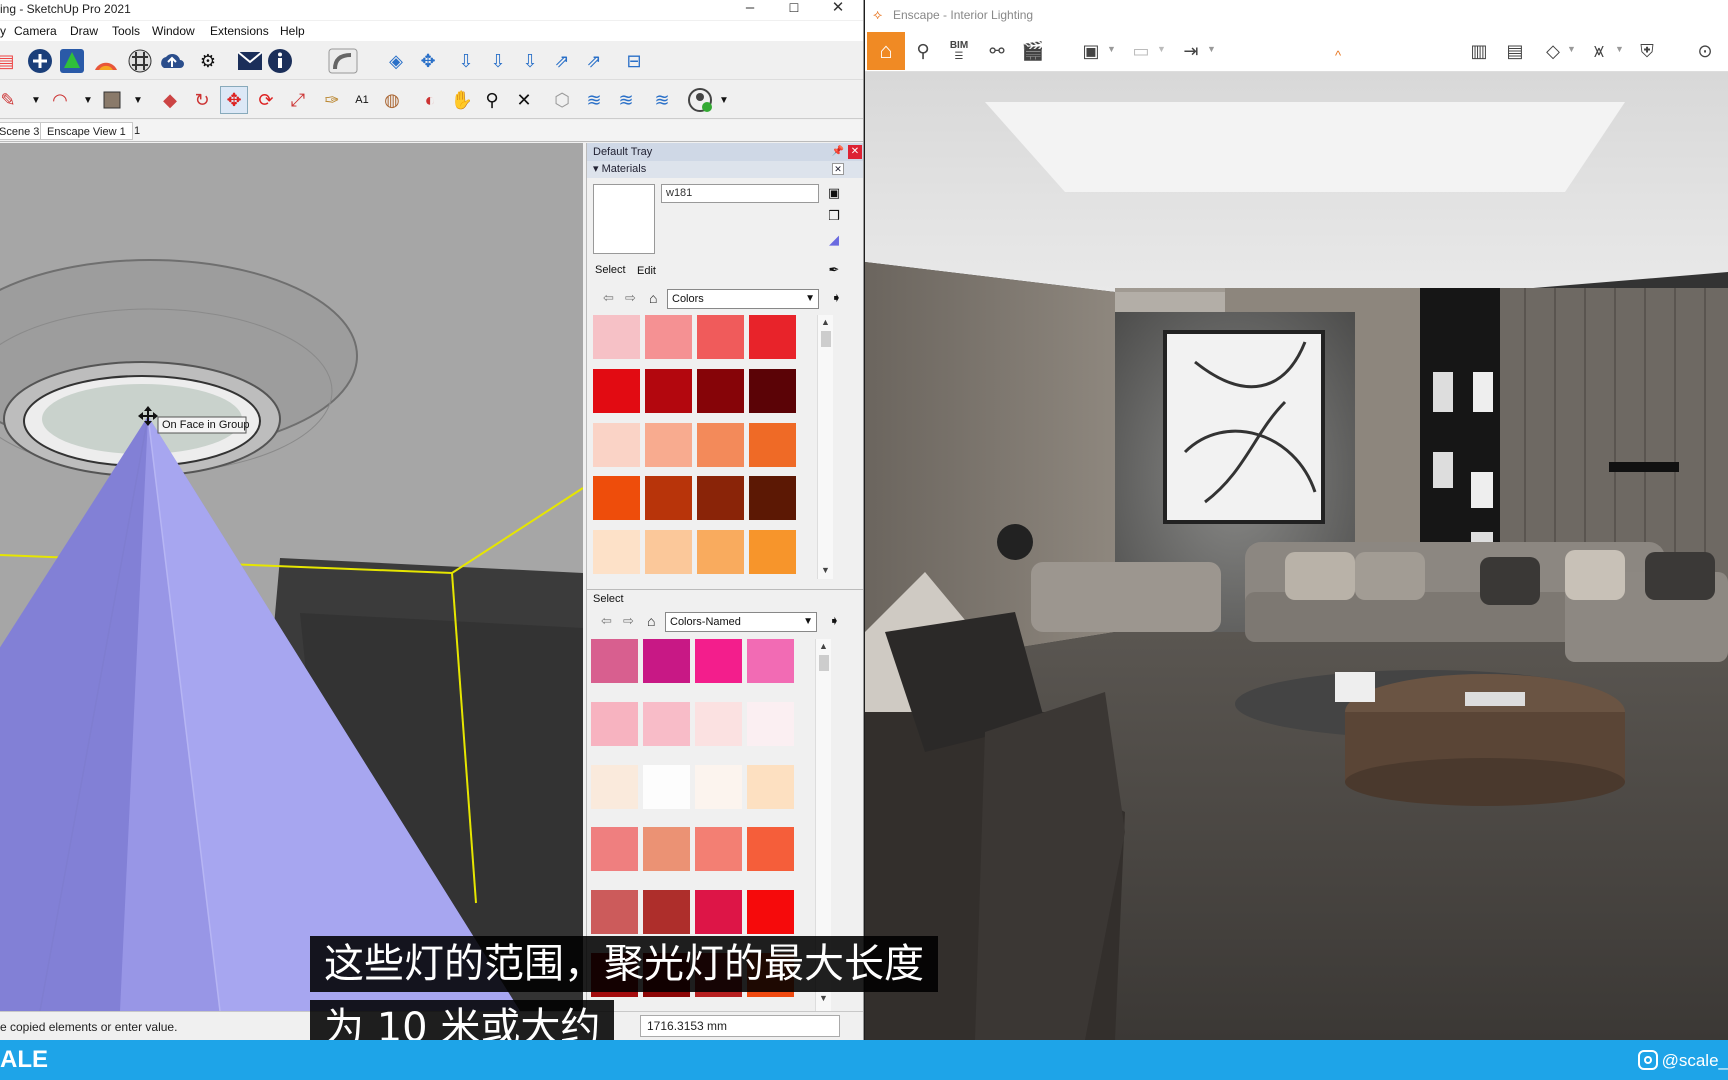 The image size is (1728, 1080). What do you see at coordinates (239, 31) in the screenshot?
I see `menu-item-extensions: Extensions` at bounding box center [239, 31].